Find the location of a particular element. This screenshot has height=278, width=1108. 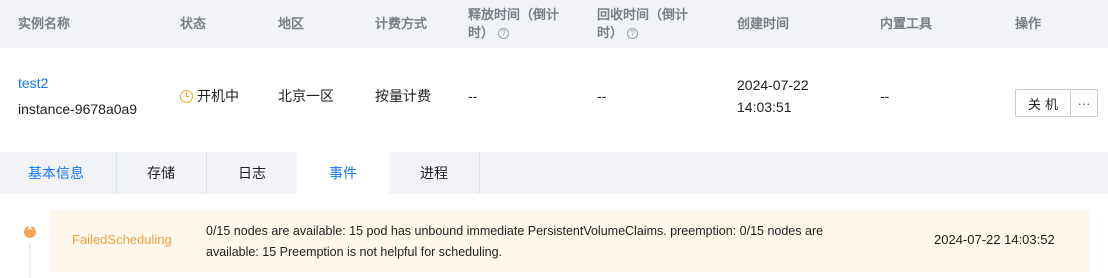

shutdown-button: 关机 is located at coordinates (1043, 103).